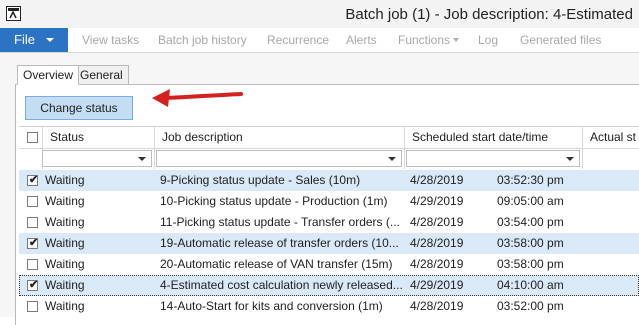 This screenshot has width=639, height=325. What do you see at coordinates (97, 158) in the screenshot?
I see `status-filter-dropdown` at bounding box center [97, 158].